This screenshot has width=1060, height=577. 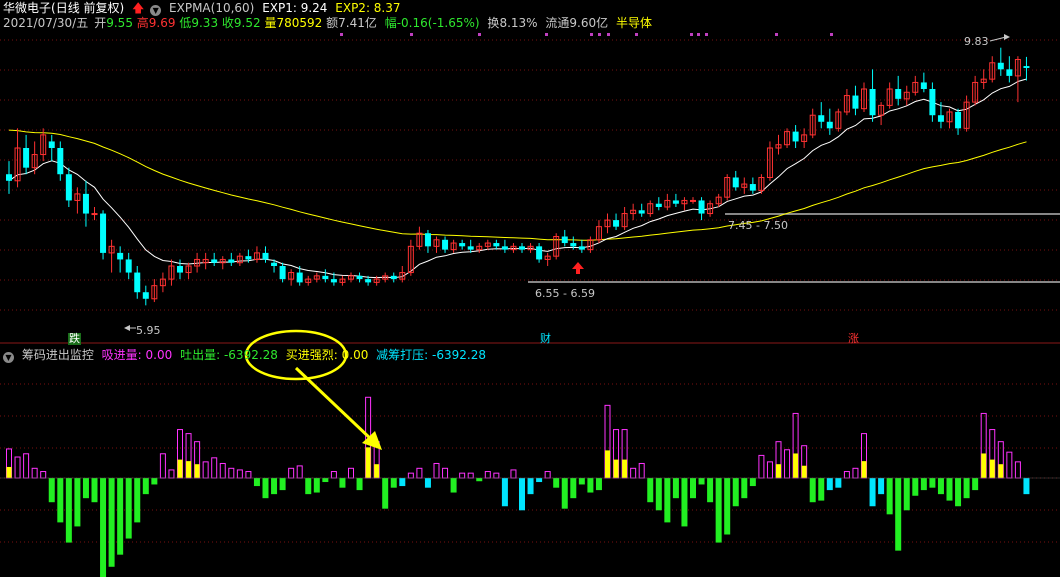 What do you see at coordinates (357, 23) in the screenshot?
I see `amount-value: 7.41亿` at bounding box center [357, 23].